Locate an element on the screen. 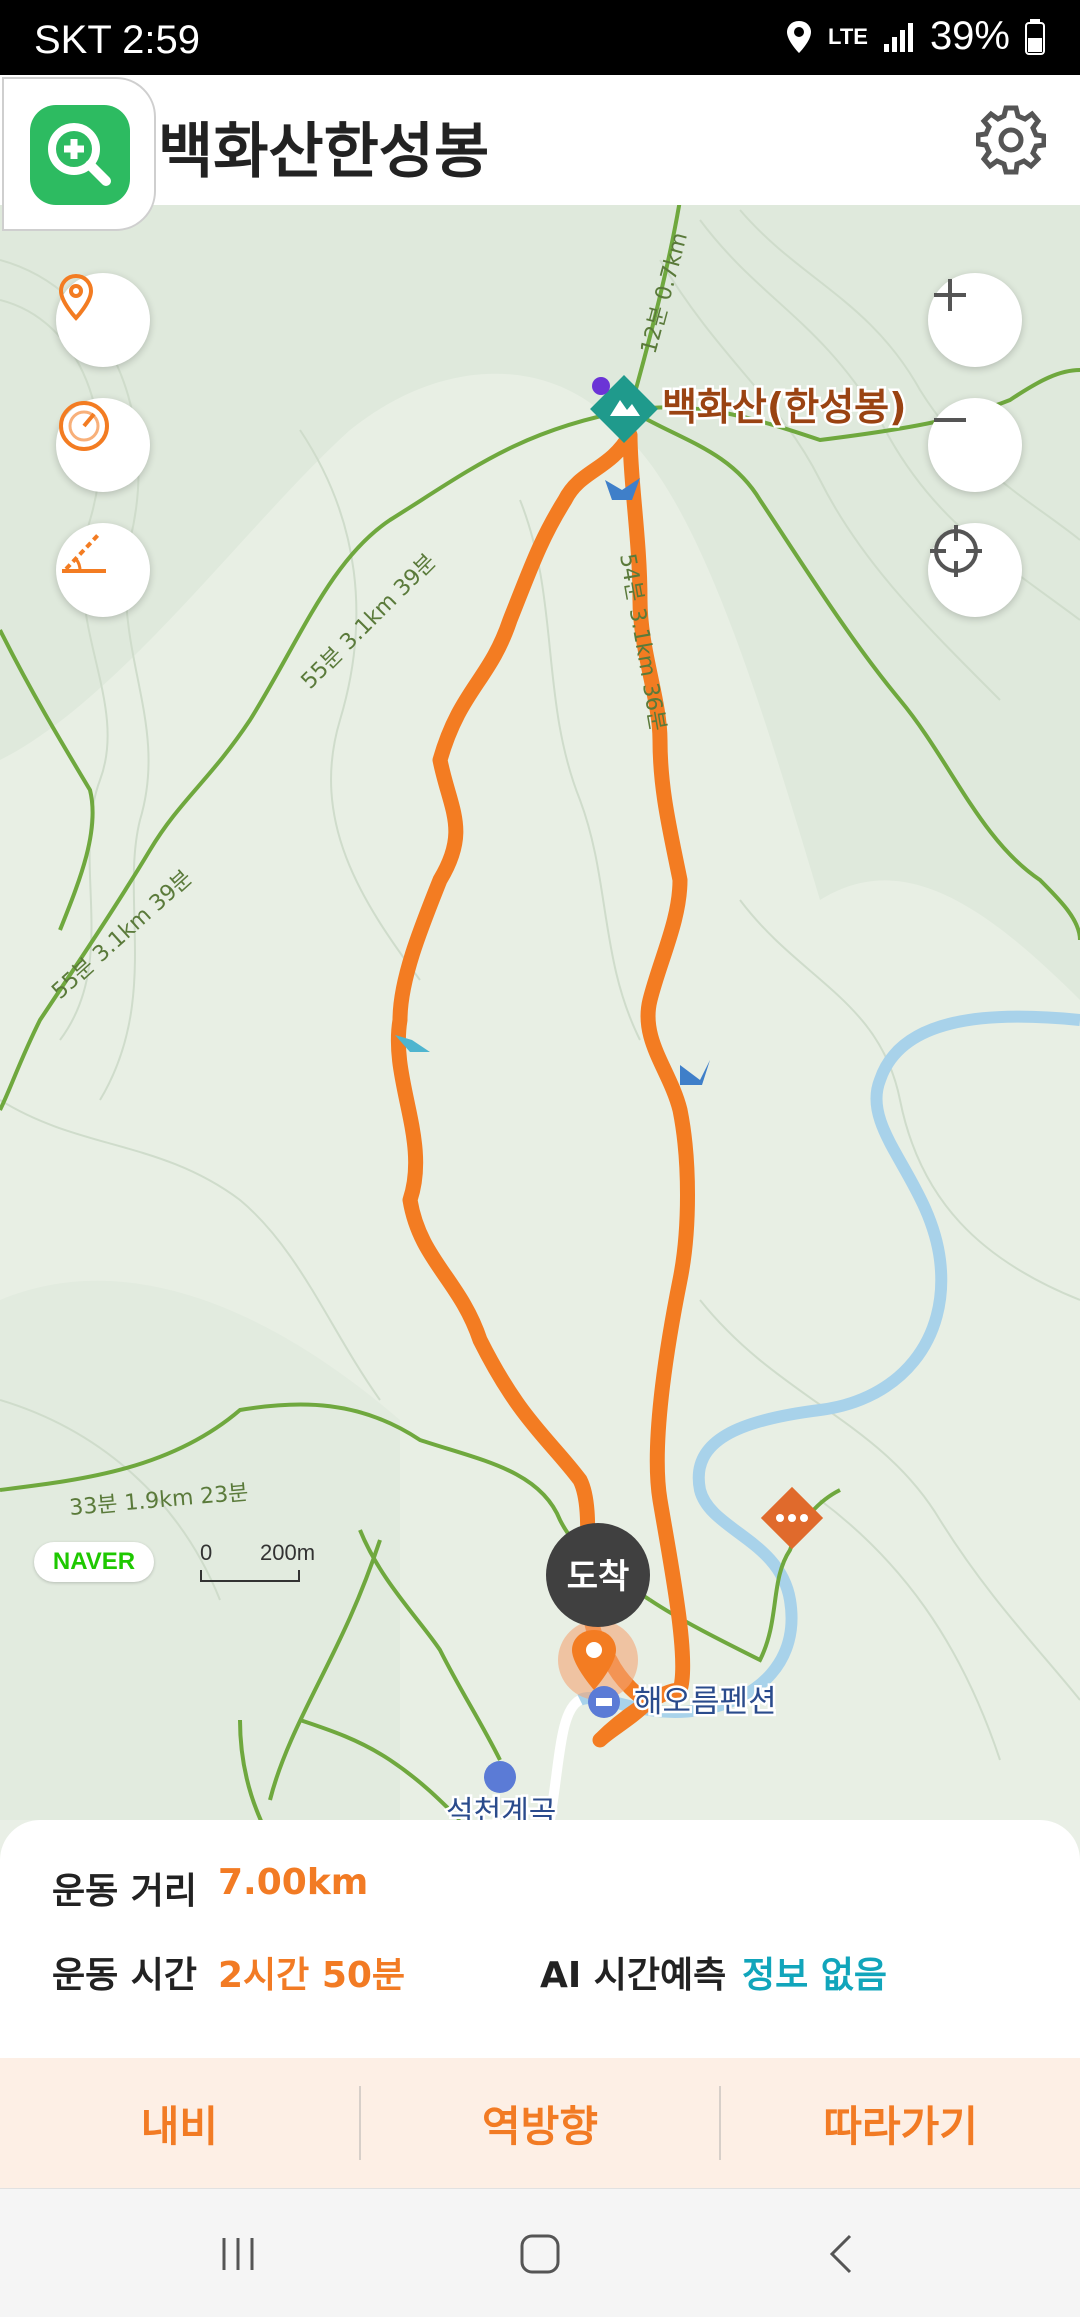  time-value: 2시간 50분 is located at coordinates (312, 1975).